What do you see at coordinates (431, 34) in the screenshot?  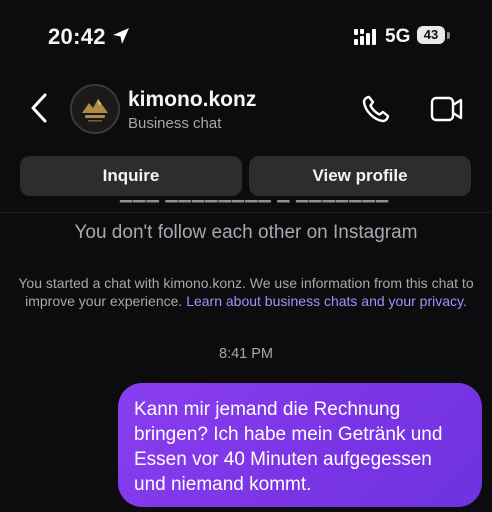 I see `battery-level: 43` at bounding box center [431, 34].